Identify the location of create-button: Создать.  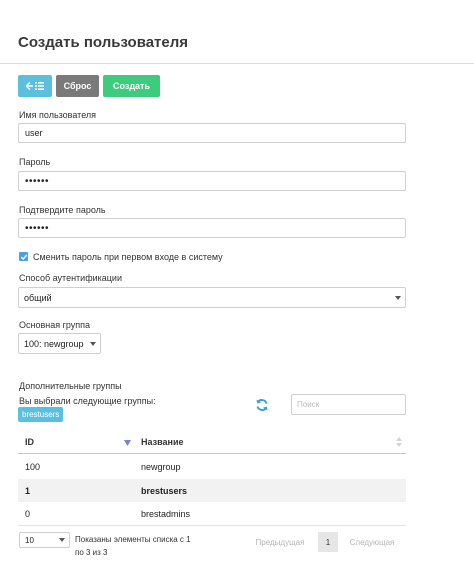
(131, 86).